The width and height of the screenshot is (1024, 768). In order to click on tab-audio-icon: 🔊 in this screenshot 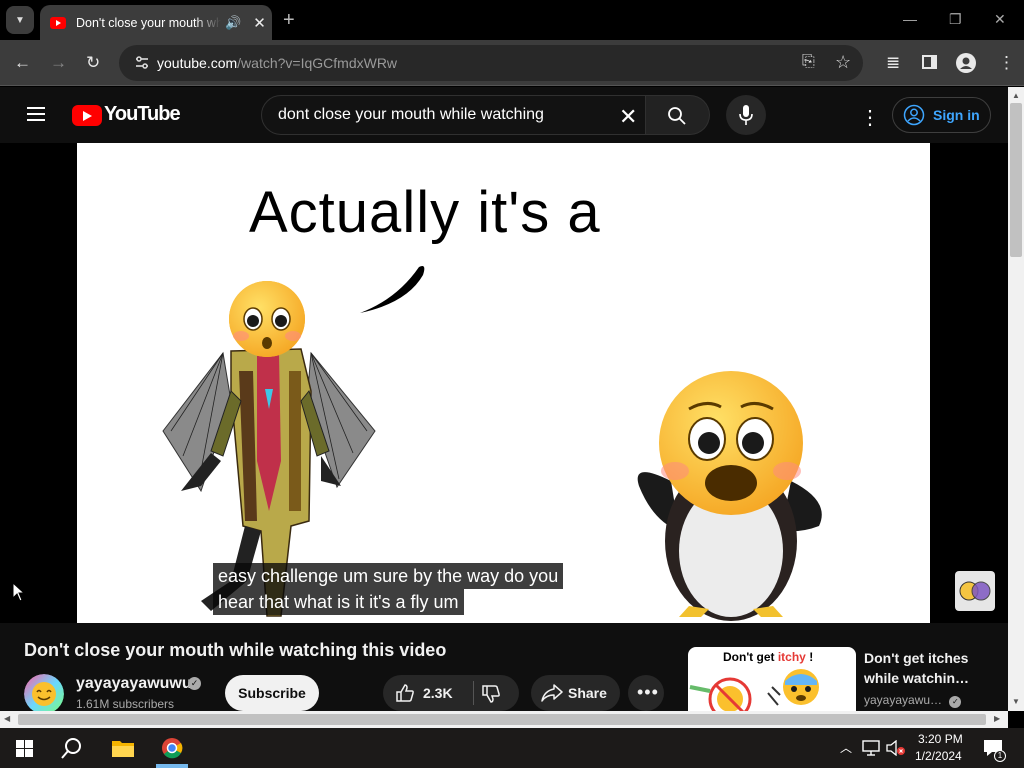, I will do `click(233, 23)`.